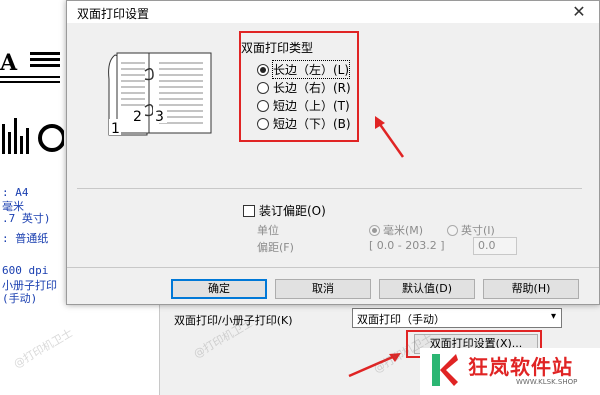 This screenshot has height=395, width=600. Describe the element at coordinates (457, 318) in the screenshot. I see `duplex-mode-select: 双面打印（手动） ▾` at that location.